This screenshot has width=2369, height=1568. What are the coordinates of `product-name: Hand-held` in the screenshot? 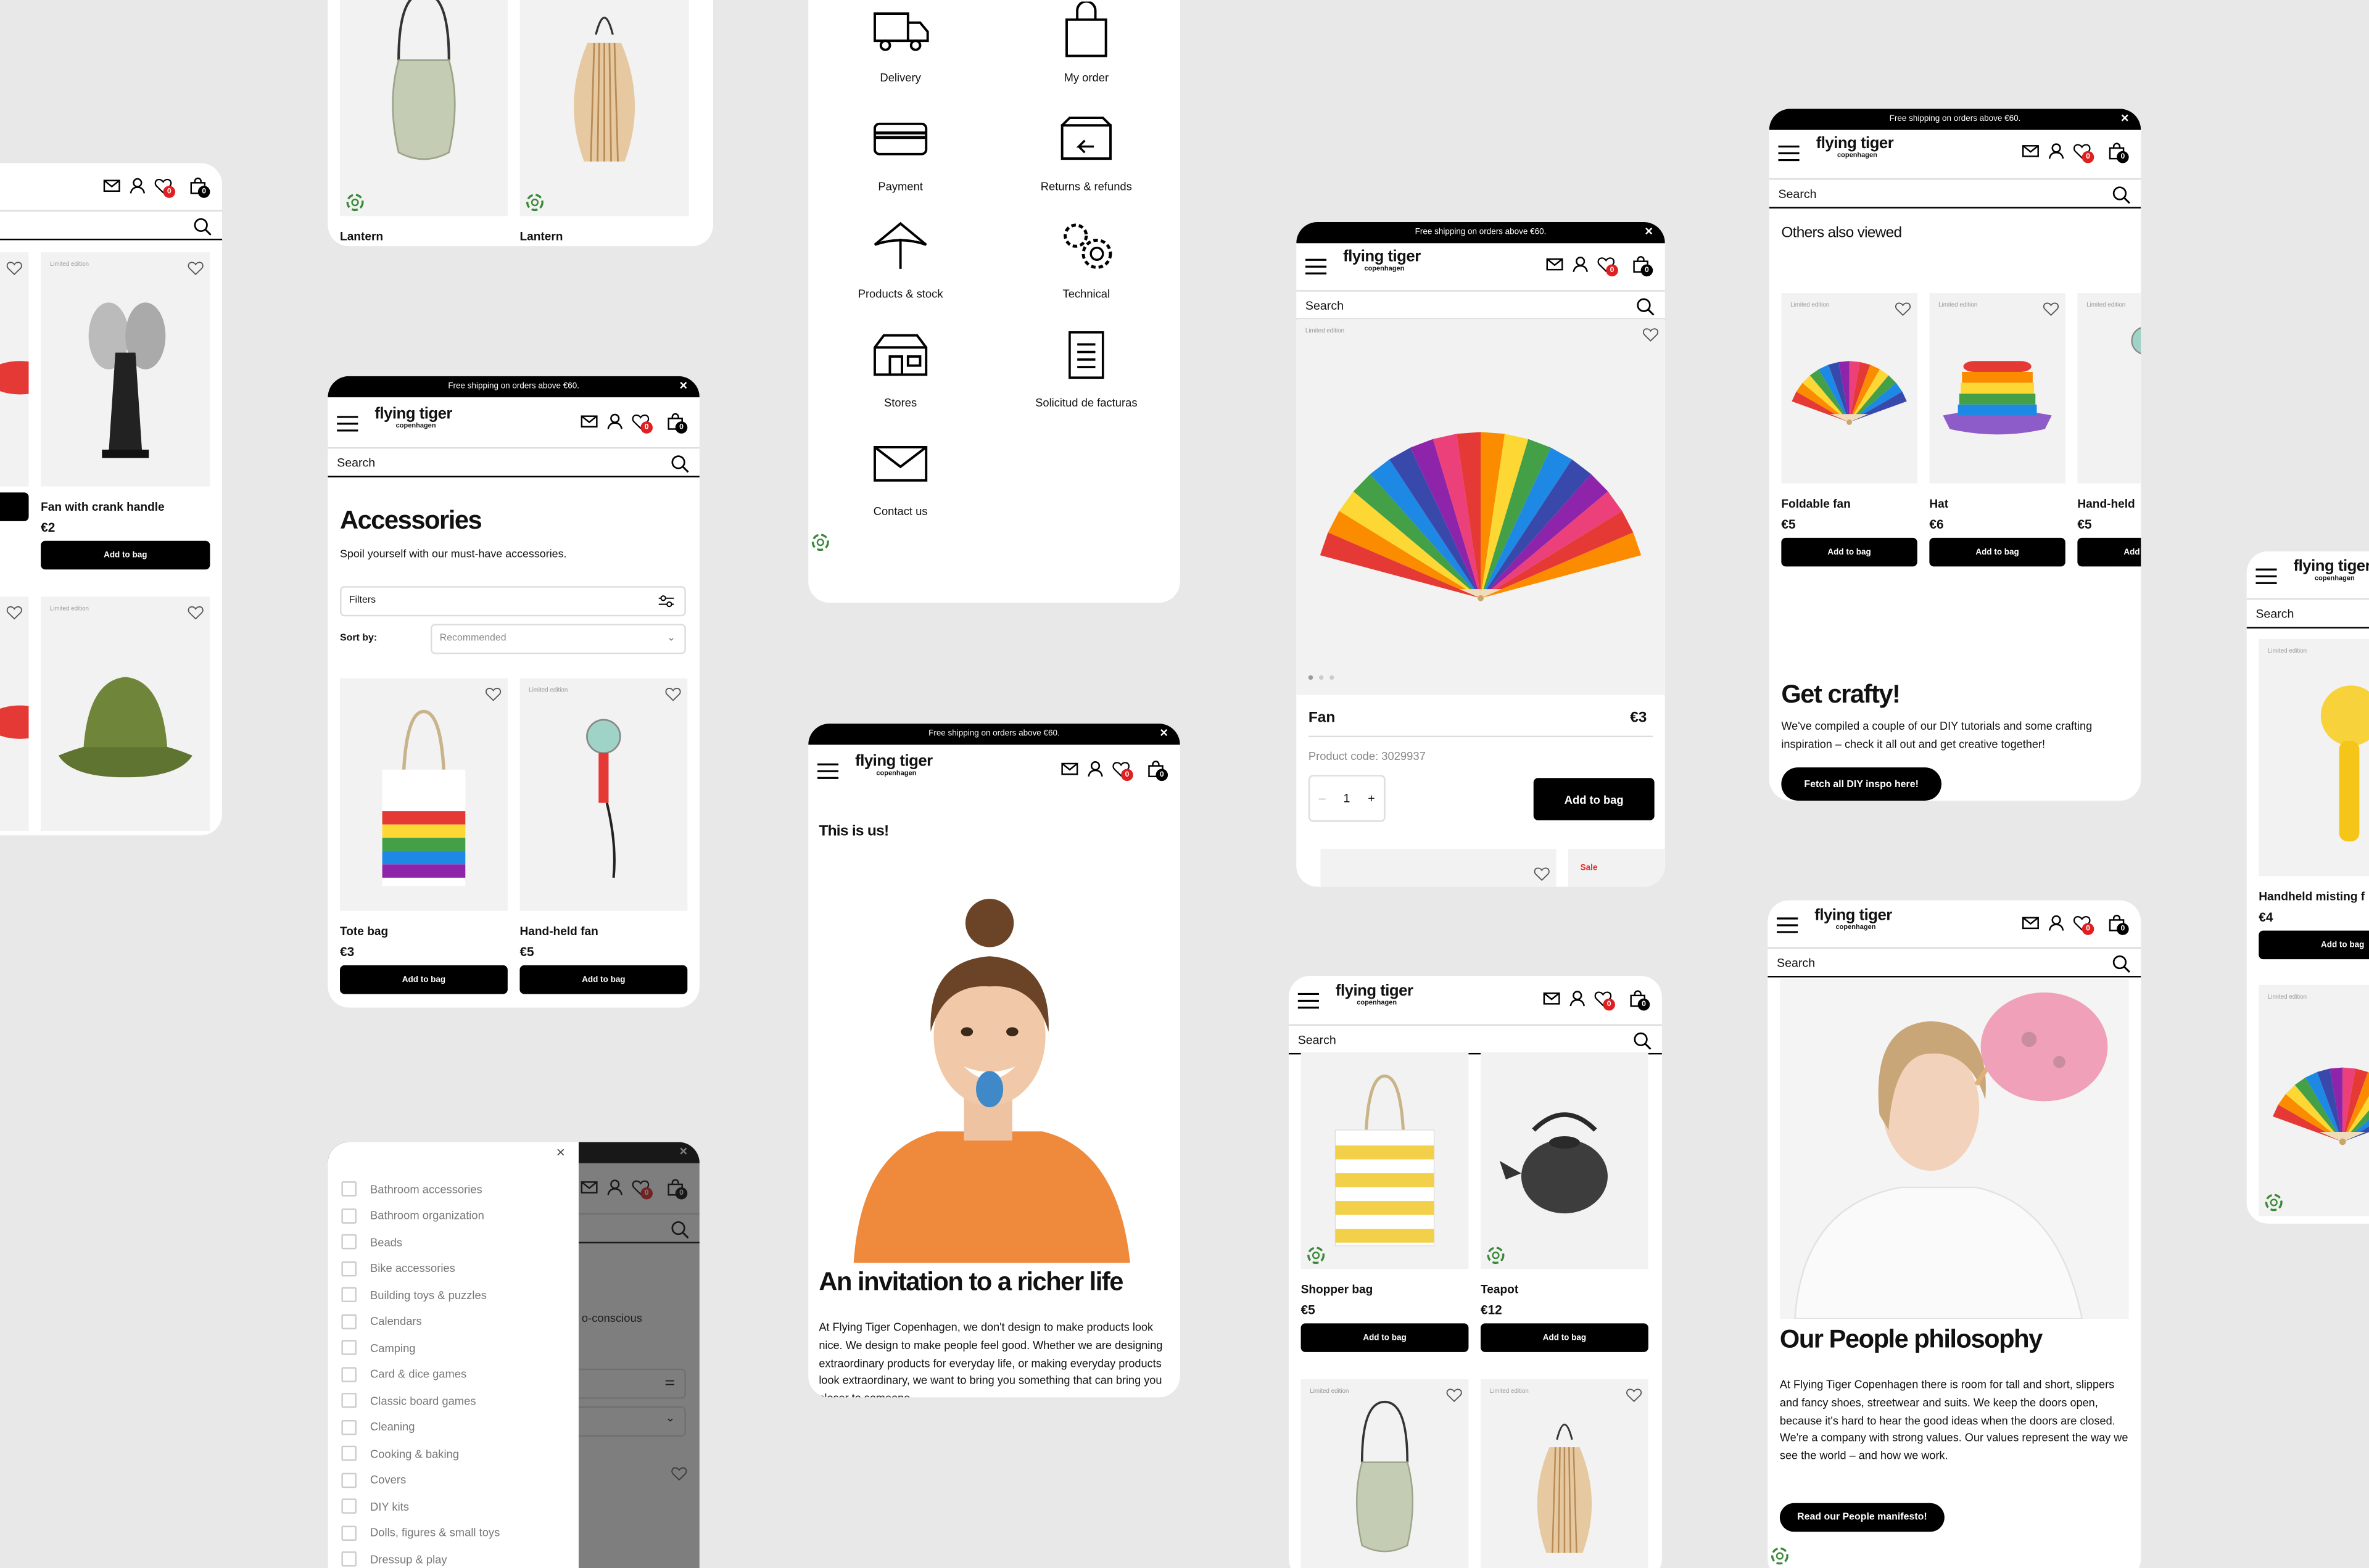 It's located at (2109, 504).